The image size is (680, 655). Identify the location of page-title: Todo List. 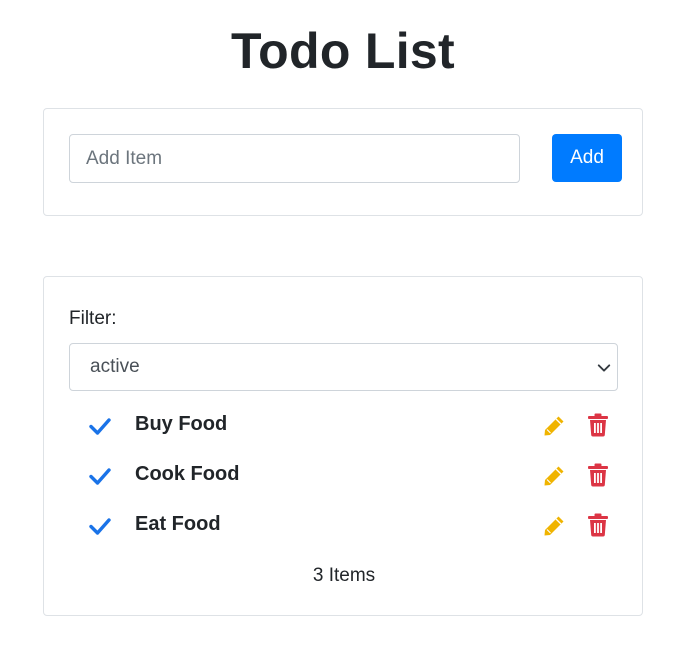
(343, 51).